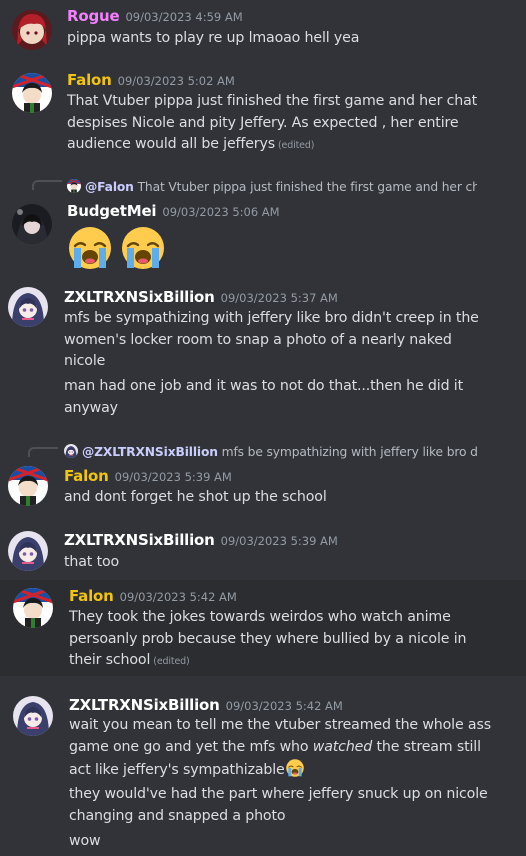 The image size is (526, 856). What do you see at coordinates (150, 452) in the screenshot?
I see `reply-mention: @ZXLTRXNSixBillion` at bounding box center [150, 452].